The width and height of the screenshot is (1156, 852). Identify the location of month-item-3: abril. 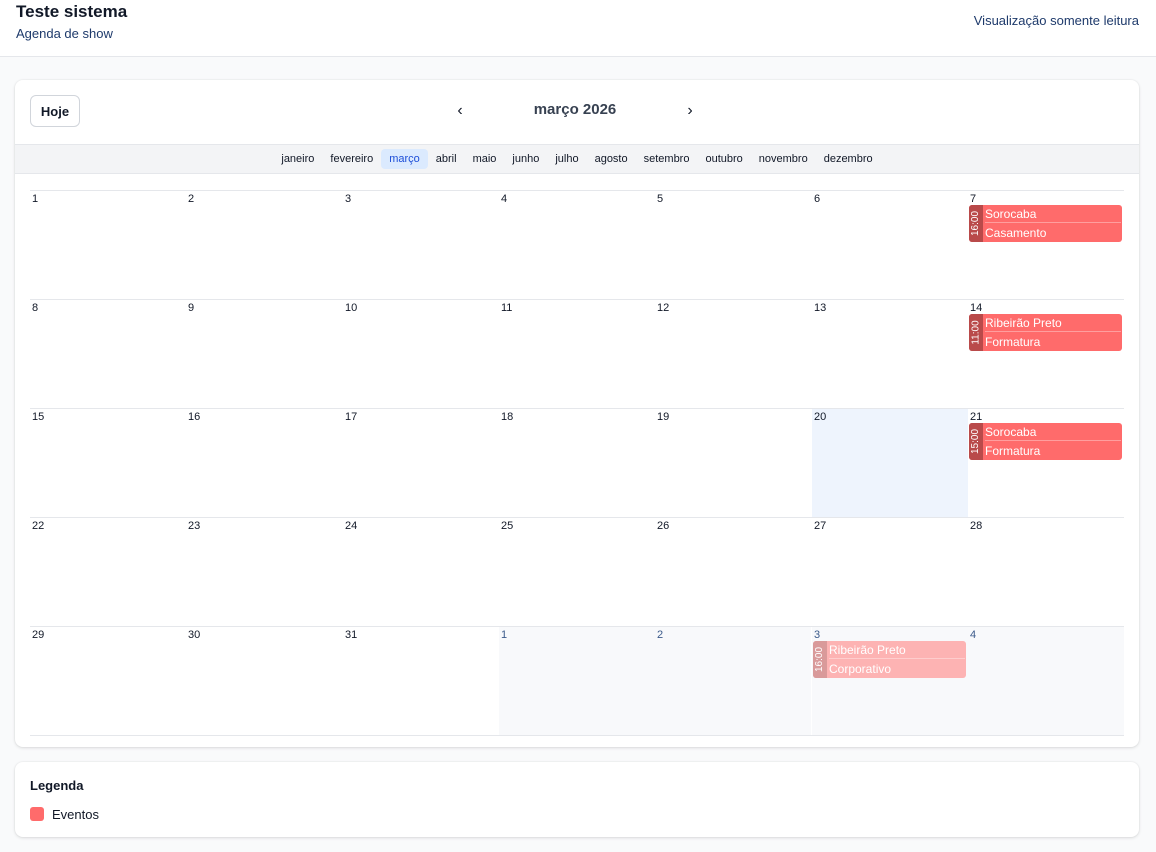
(446, 159).